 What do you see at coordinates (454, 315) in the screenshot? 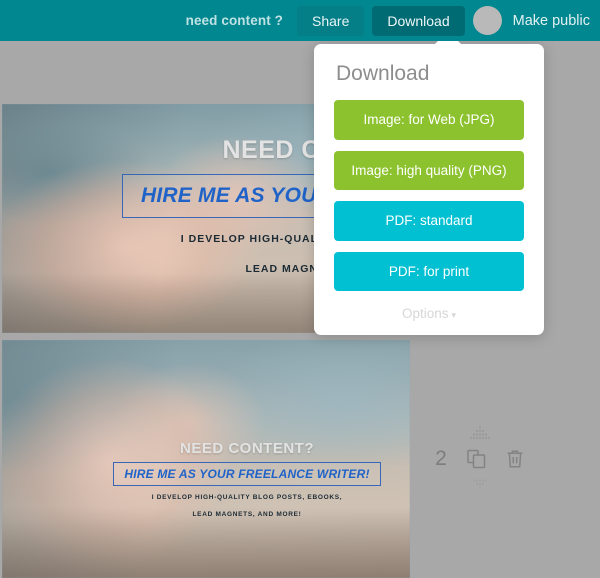
I see `chevron-down-icon: ▾` at bounding box center [454, 315].